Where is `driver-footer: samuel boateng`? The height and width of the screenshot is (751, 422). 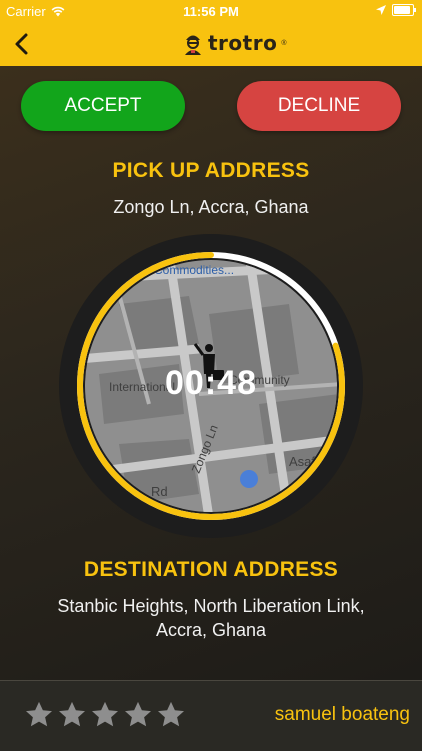
driver-footer: samuel boateng is located at coordinates (211, 715).